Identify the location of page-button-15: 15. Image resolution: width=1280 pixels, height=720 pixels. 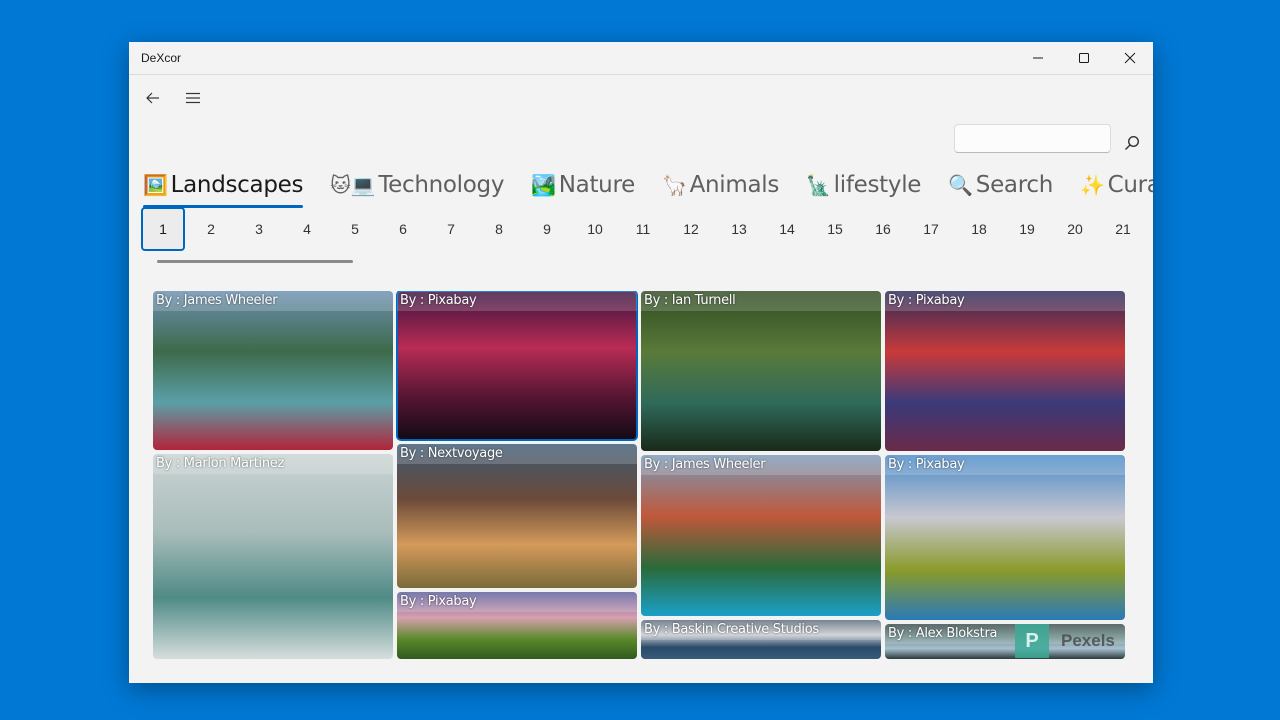
(835, 229).